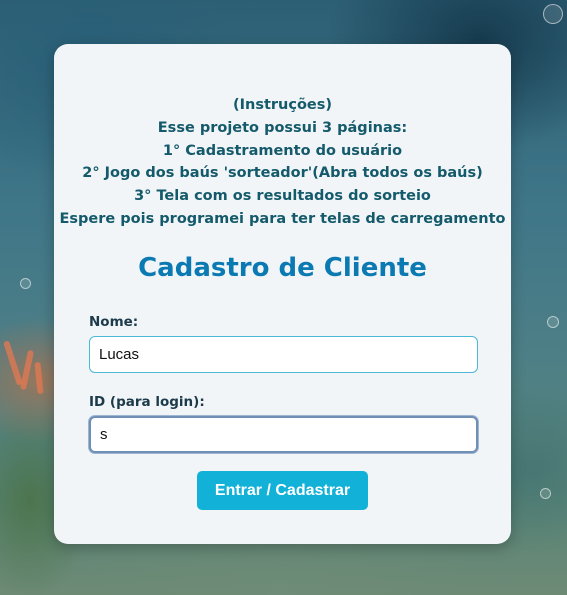  I want to click on id-input, so click(283, 434).